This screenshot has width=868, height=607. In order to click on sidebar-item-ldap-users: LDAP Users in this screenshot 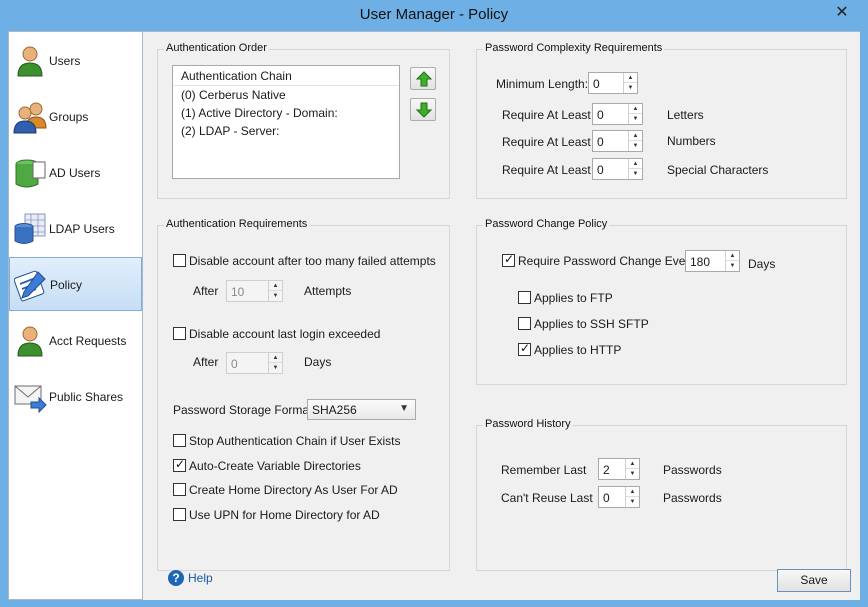, I will do `click(75, 229)`.